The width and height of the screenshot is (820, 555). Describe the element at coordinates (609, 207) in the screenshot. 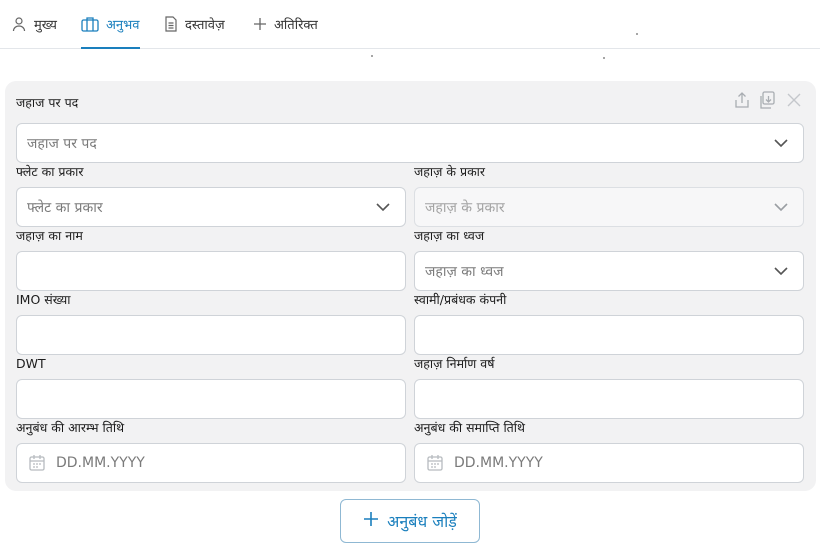

I see `vessel-type-select: जहाज़ के प्रकार` at that location.